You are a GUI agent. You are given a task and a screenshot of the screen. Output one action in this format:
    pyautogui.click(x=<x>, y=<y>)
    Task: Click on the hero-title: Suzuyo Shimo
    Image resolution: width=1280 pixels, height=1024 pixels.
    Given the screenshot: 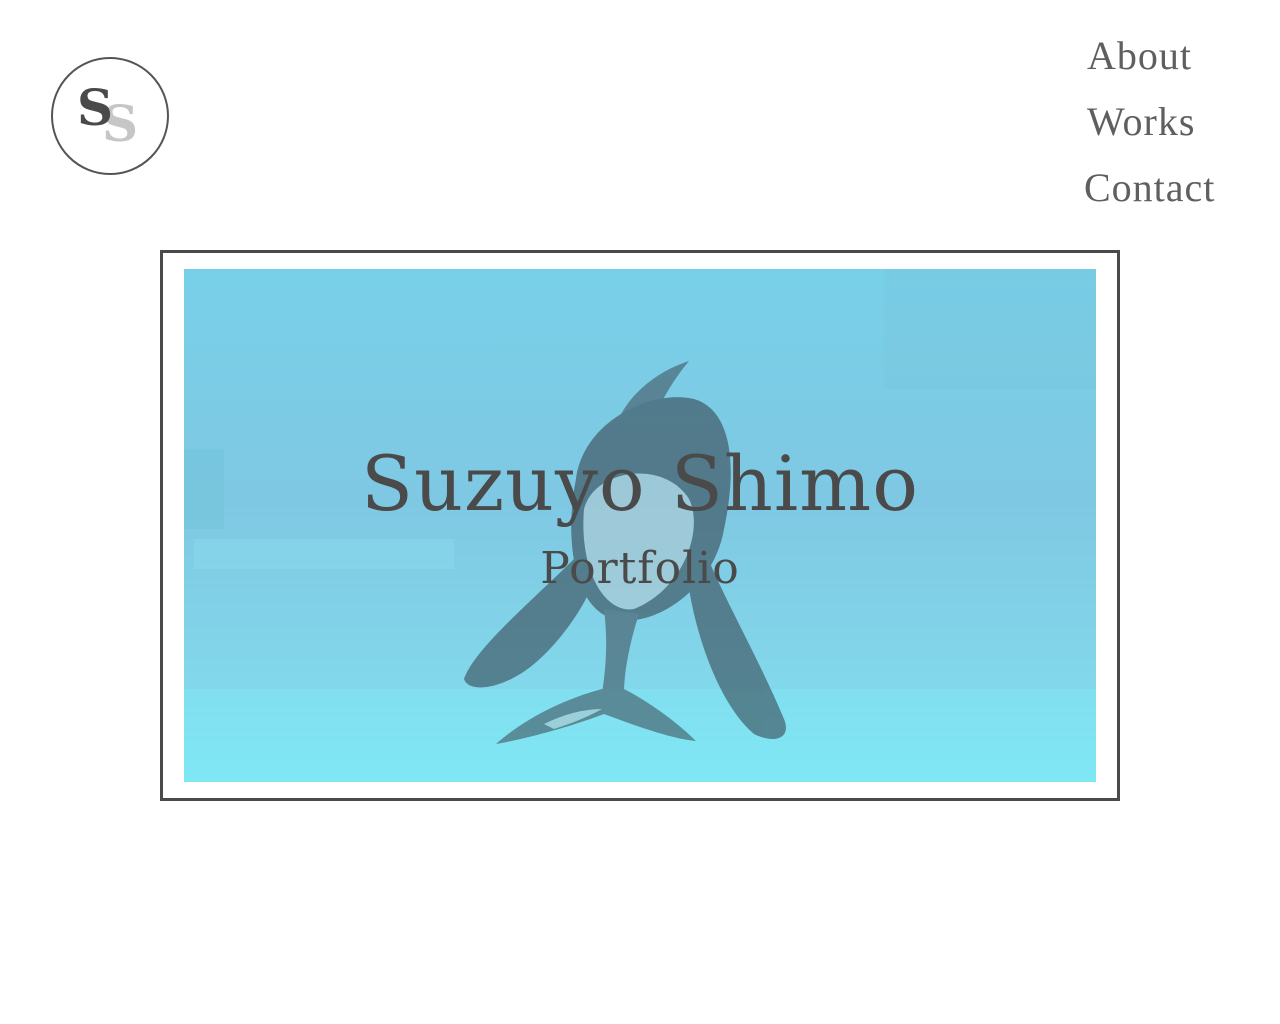 What is the action you would take?
    pyautogui.click(x=640, y=483)
    